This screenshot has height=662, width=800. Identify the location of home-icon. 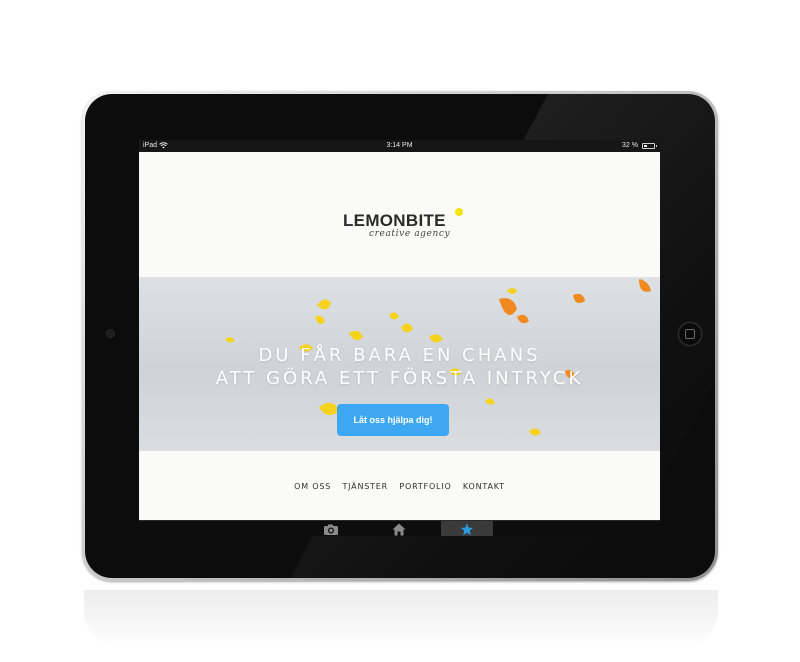
(399, 529).